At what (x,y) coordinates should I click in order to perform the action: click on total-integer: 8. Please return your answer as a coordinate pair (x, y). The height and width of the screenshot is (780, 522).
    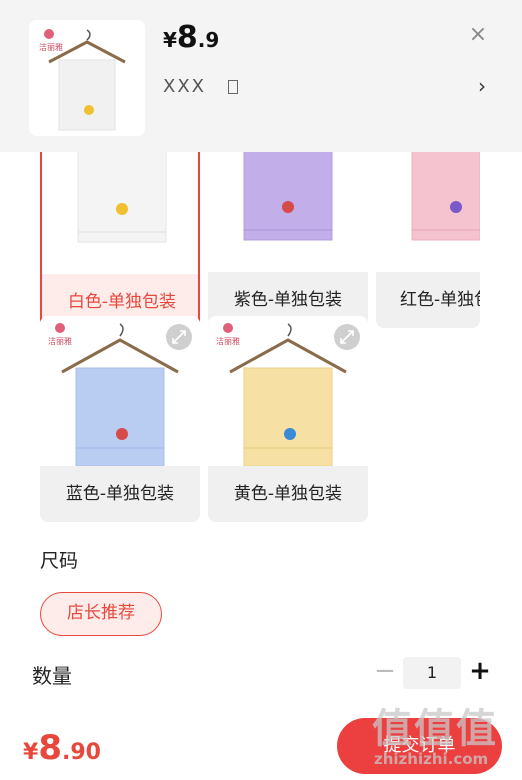
    Looking at the image, I should click on (50, 748).